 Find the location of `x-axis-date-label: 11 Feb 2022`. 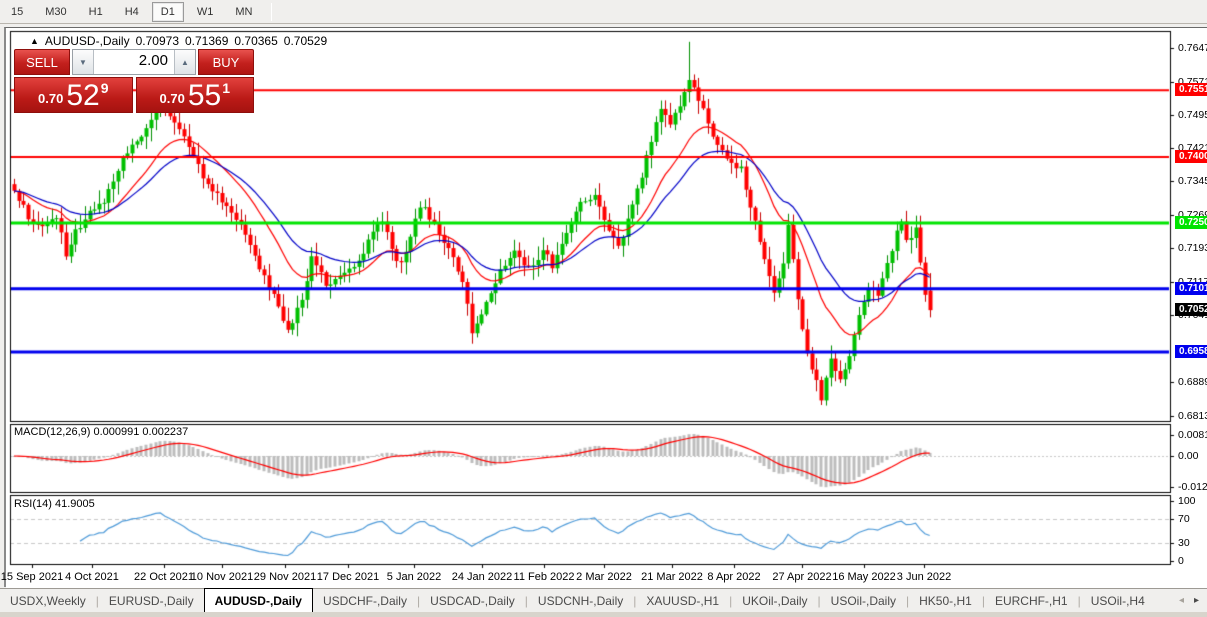

x-axis-date-label: 11 Feb 2022 is located at coordinates (544, 577).